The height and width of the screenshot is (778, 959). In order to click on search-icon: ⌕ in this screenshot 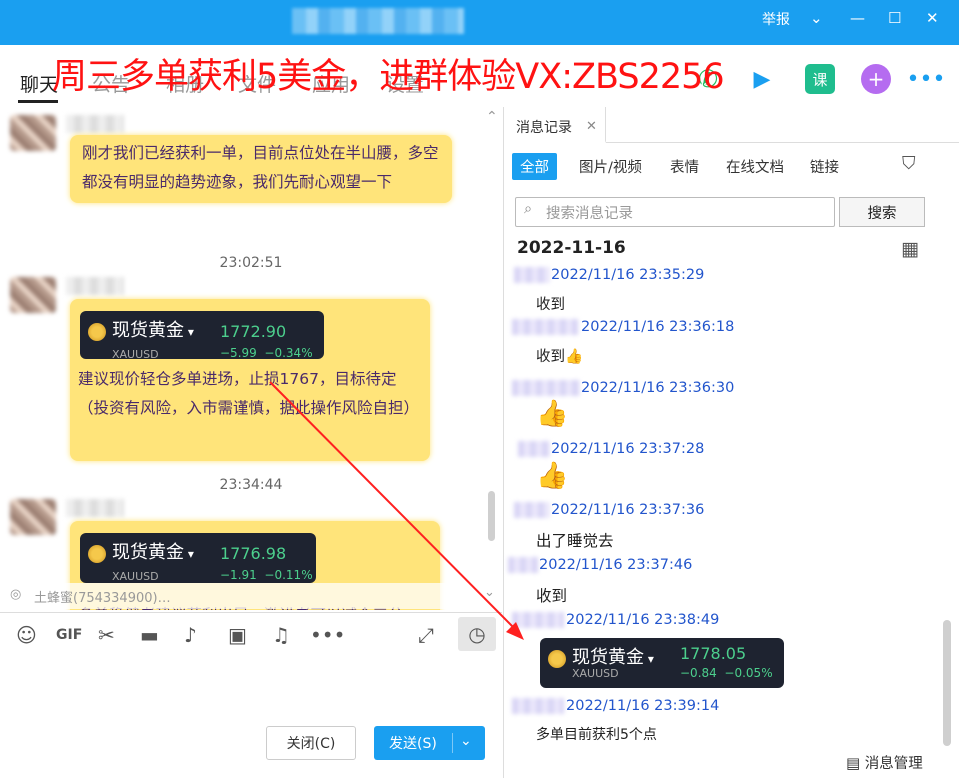, I will do `click(528, 209)`.